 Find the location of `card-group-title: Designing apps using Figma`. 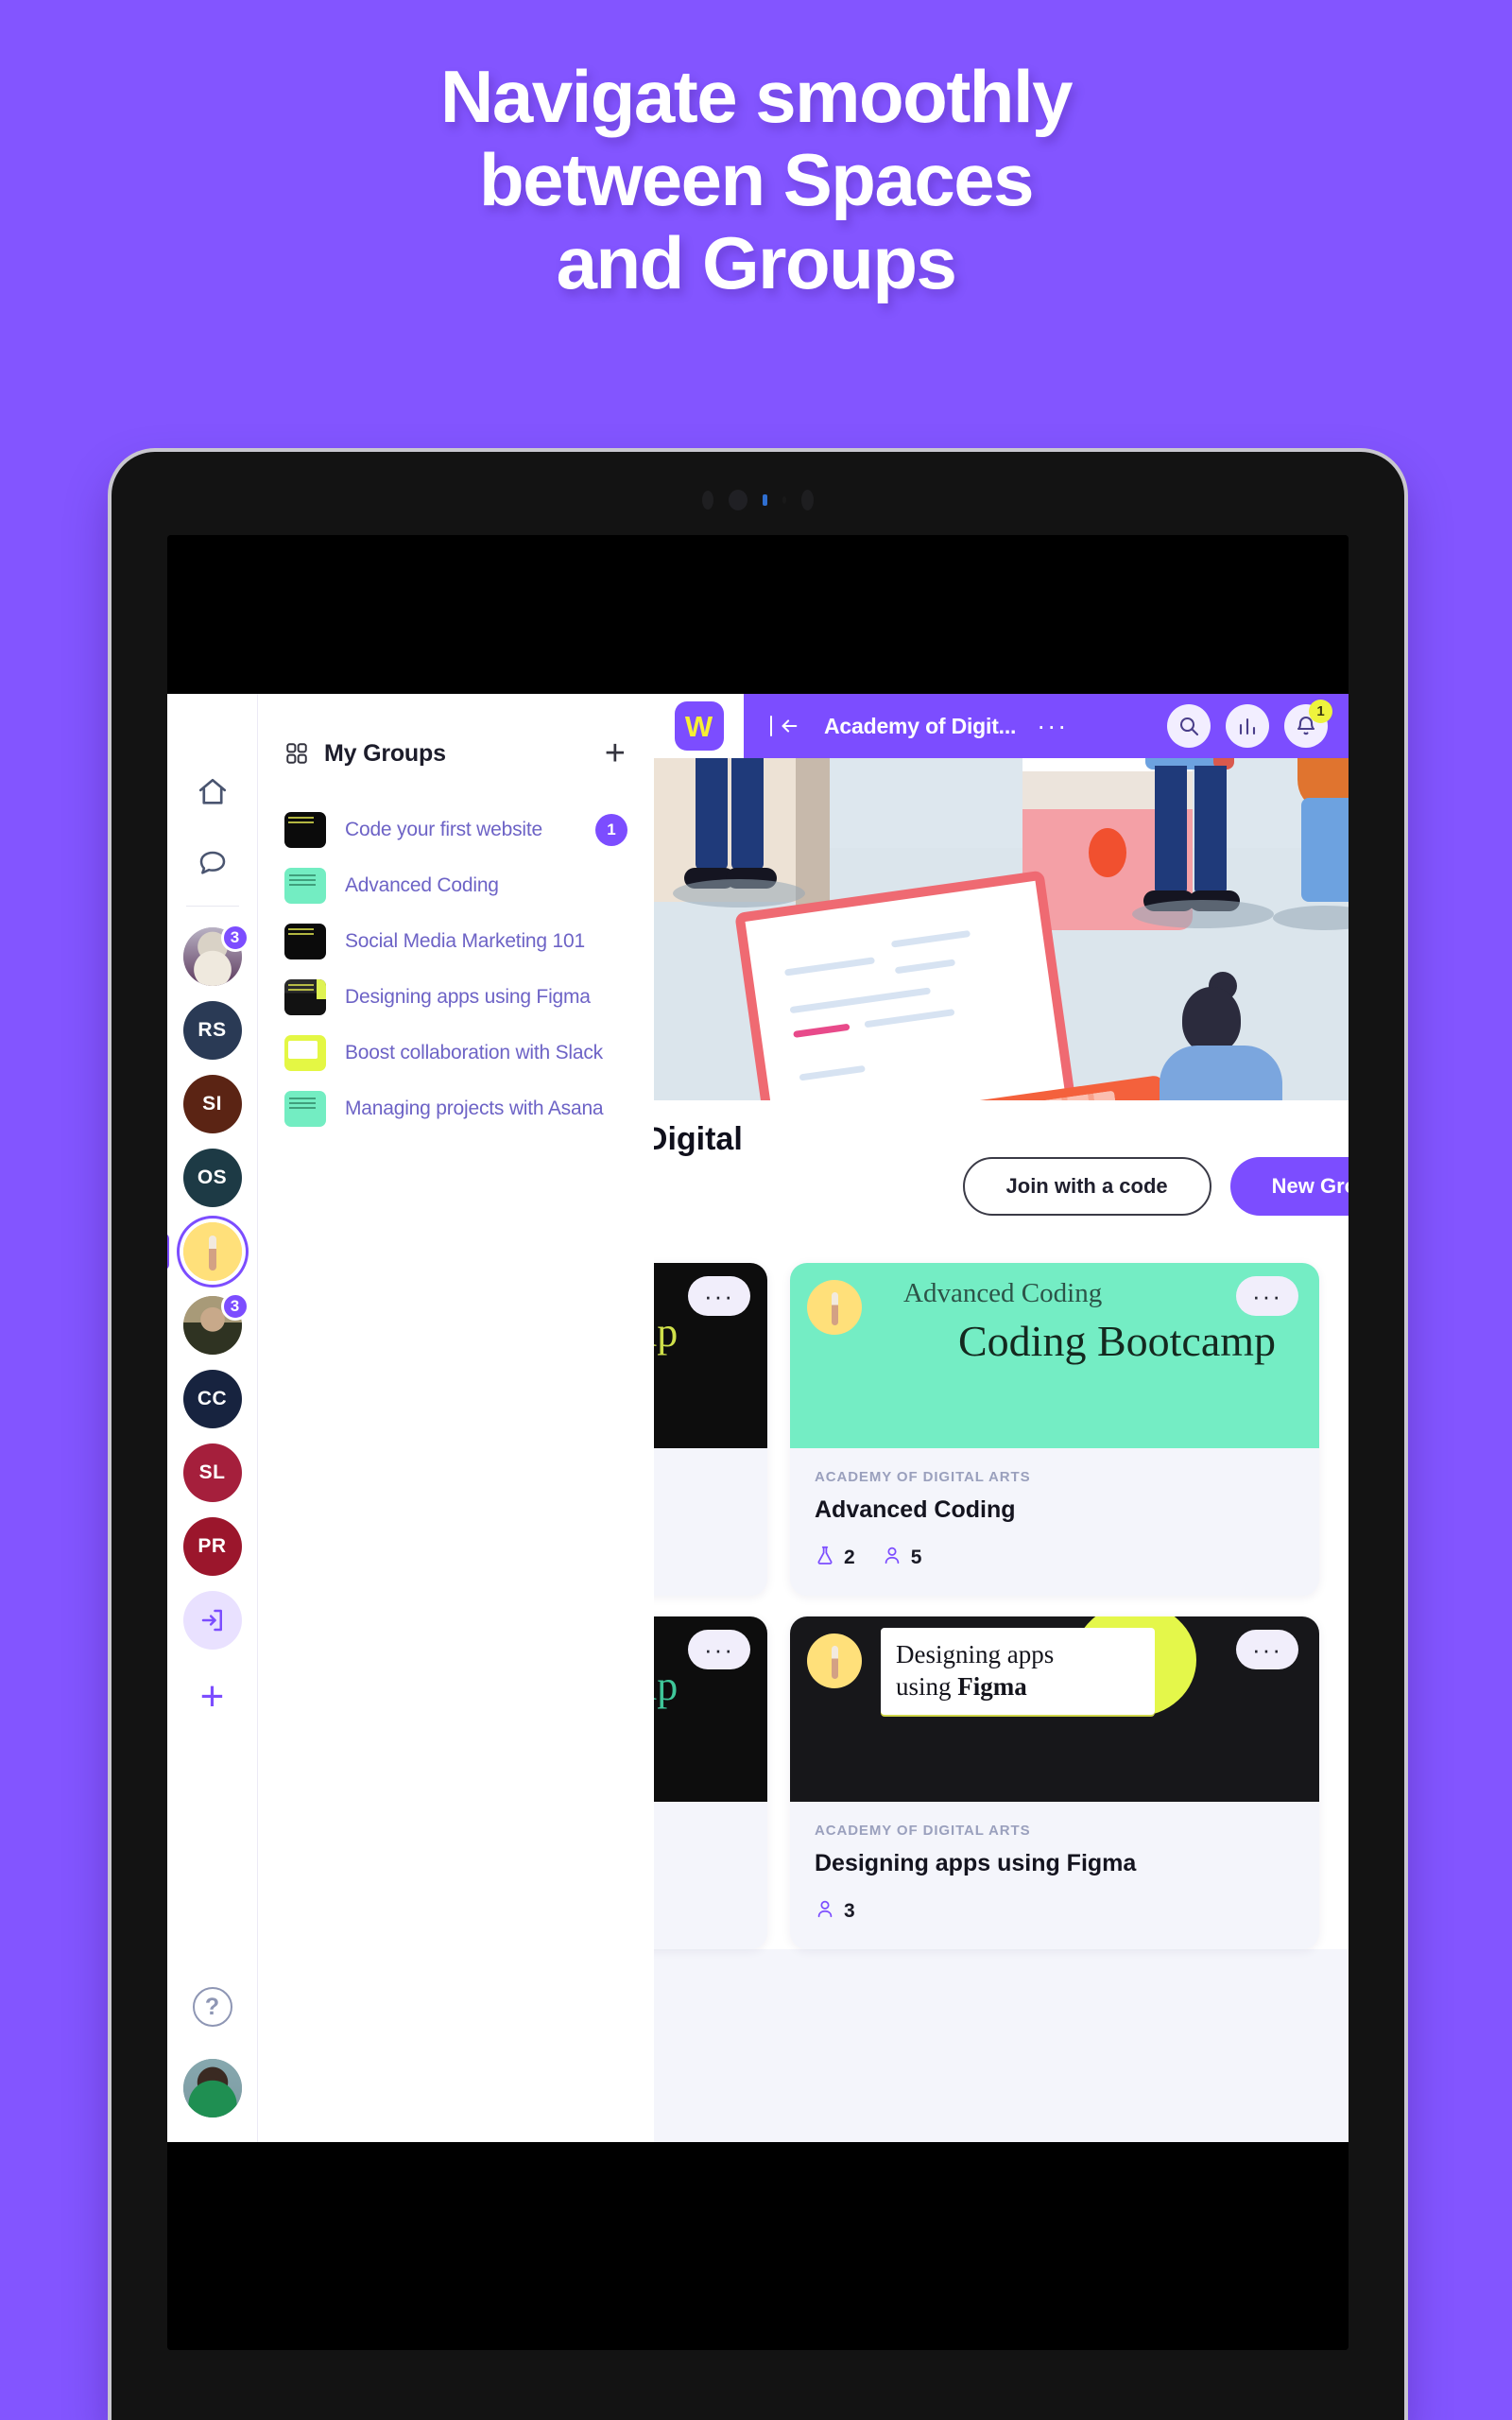

card-group-title: Designing apps using Figma is located at coordinates (976, 1863).